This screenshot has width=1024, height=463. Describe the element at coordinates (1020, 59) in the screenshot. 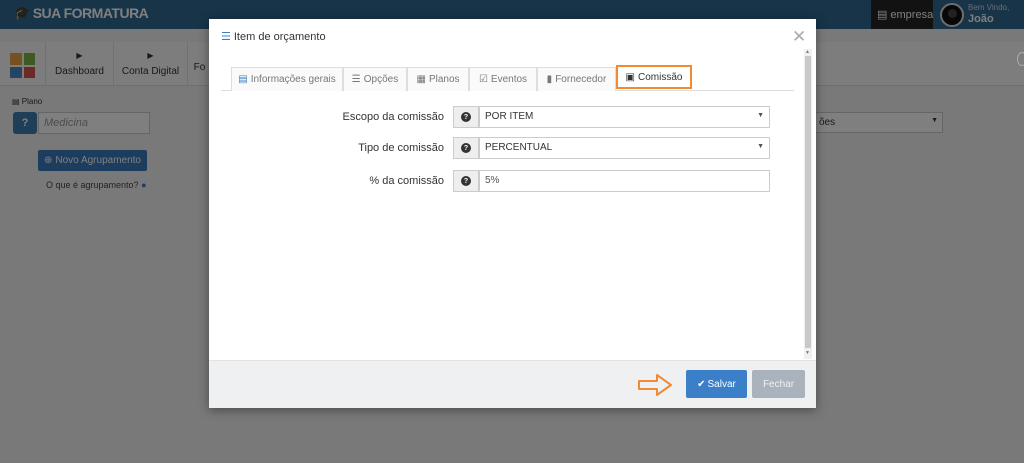

I see `edge-control` at that location.